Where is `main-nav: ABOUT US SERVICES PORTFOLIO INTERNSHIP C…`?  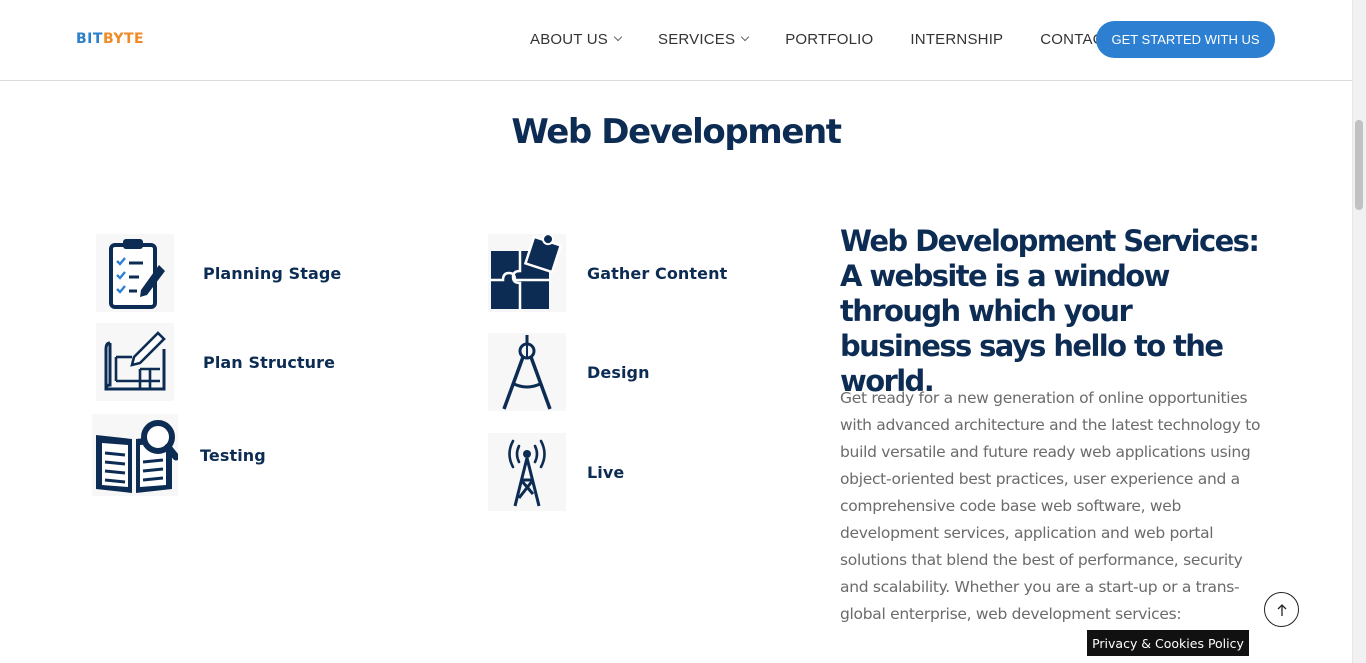
main-nav: ABOUT US SERVICES PORTFOLIO INTERNSHIP C… is located at coordinates (821, 39).